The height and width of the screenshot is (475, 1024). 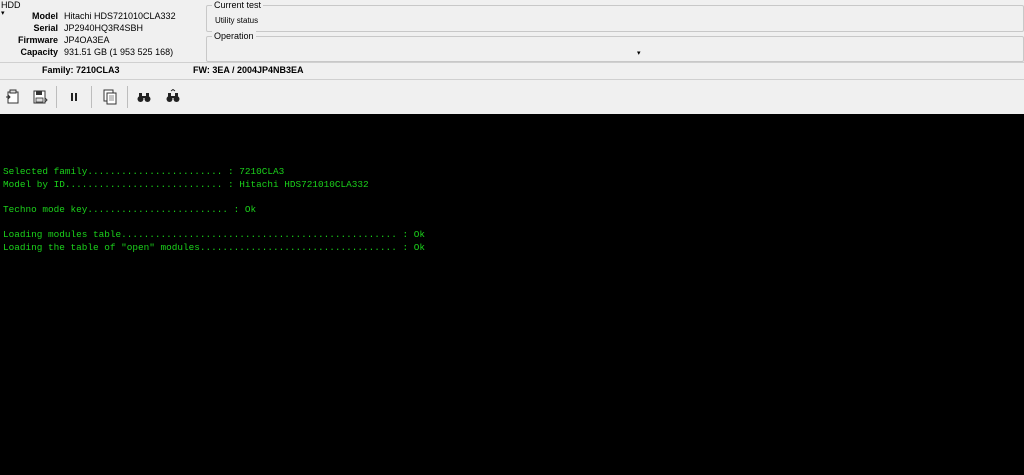 What do you see at coordinates (37, 40) in the screenshot?
I see `firmware-label: Firmware` at bounding box center [37, 40].